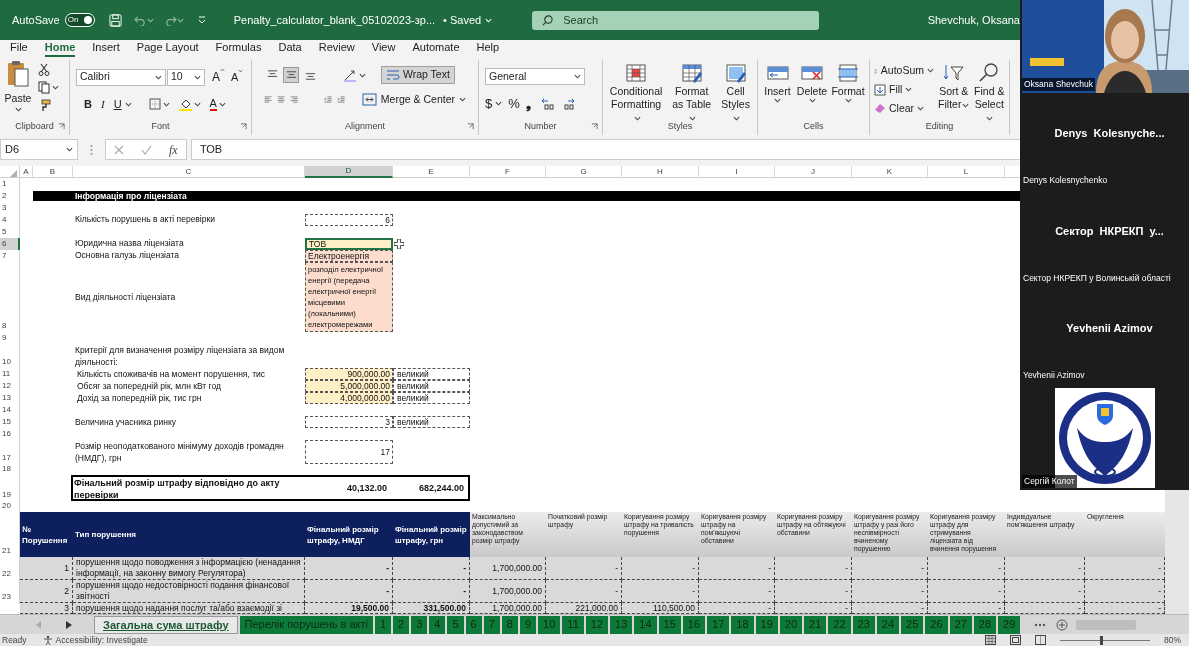 The image size is (1189, 646). Describe the element at coordinates (349, 256) in the screenshot. I see `value-cell: Електроенергія` at that location.